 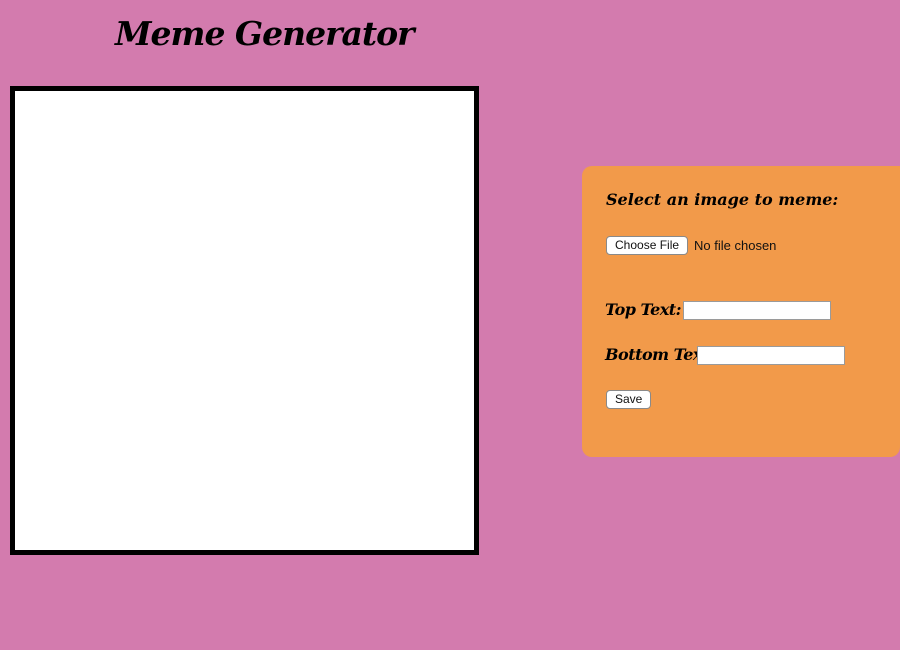 I want to click on save-button: Save, so click(x=629, y=399).